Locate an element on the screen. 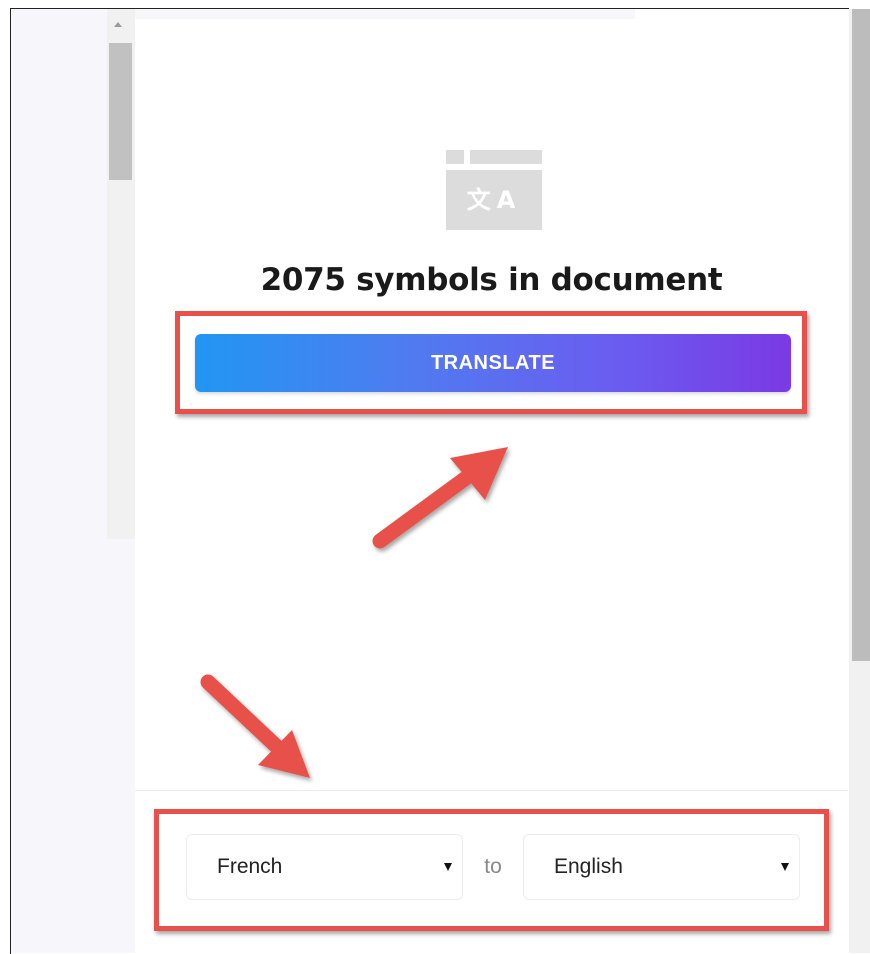 This screenshot has width=870, height=954. arrow-to-translate-icon is located at coordinates (440, 498).